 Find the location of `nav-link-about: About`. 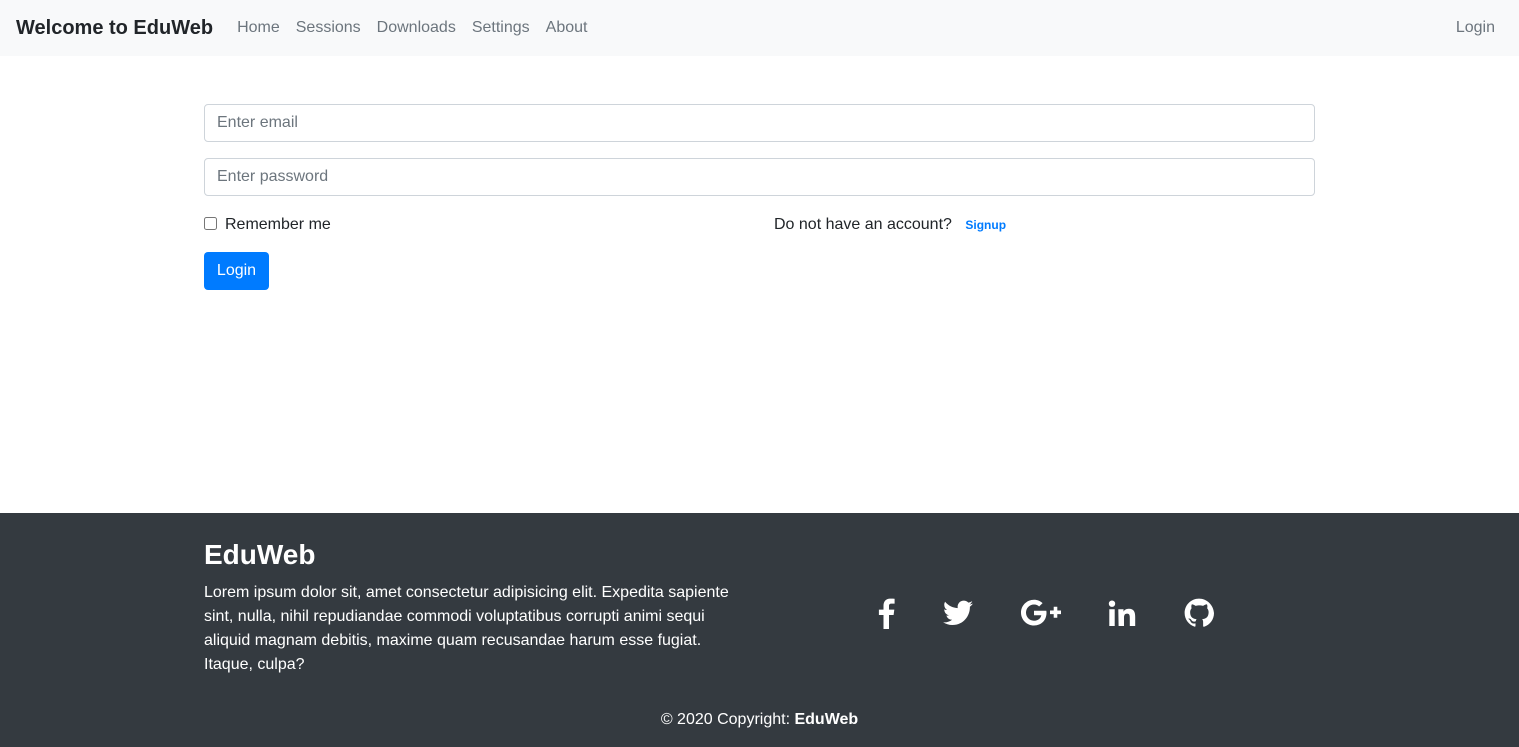

nav-link-about: About is located at coordinates (567, 28).